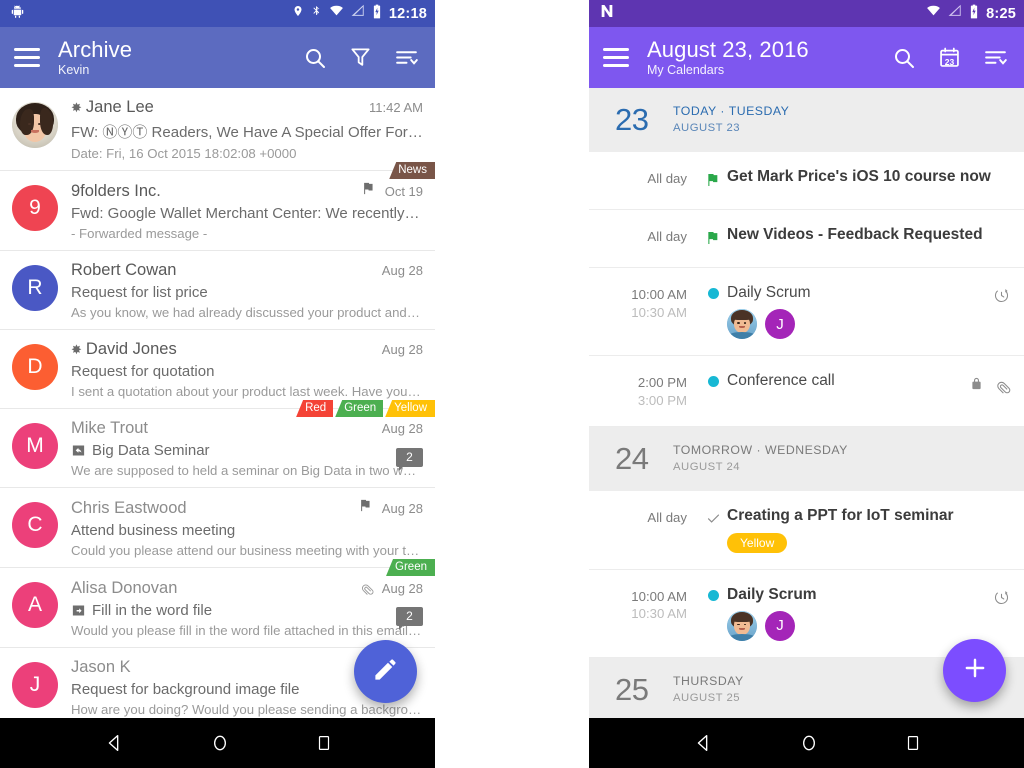 The width and height of the screenshot is (1024, 768). I want to click on thread-count-badge: 2, so click(409, 618).